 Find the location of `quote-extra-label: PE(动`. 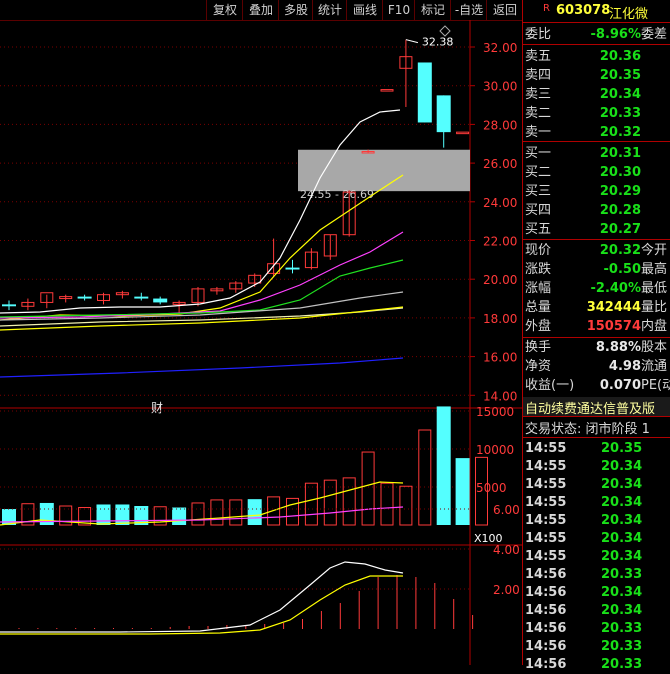

quote-extra-label: PE(动 is located at coordinates (655, 385).